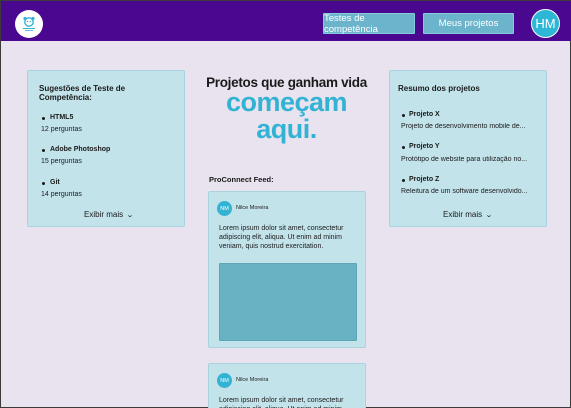 Image resolution: width=571 pixels, height=408 pixels. What do you see at coordinates (29, 24) in the screenshot?
I see `app-logo-icon` at bounding box center [29, 24].